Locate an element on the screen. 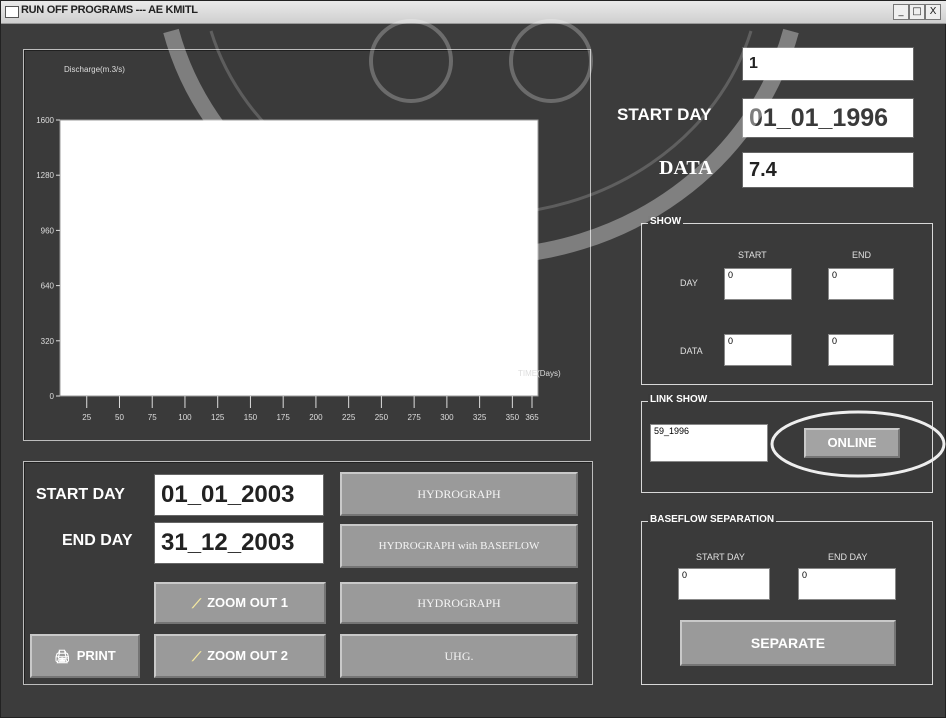  data-label: DATA is located at coordinates (686, 168).